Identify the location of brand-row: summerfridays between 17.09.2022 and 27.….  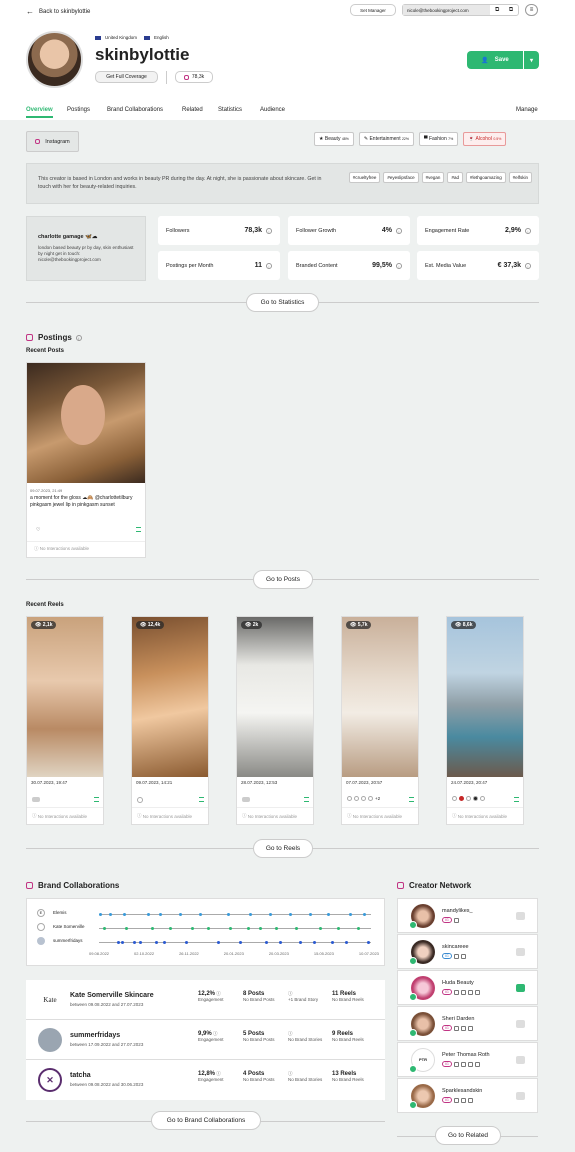
(205, 1040).